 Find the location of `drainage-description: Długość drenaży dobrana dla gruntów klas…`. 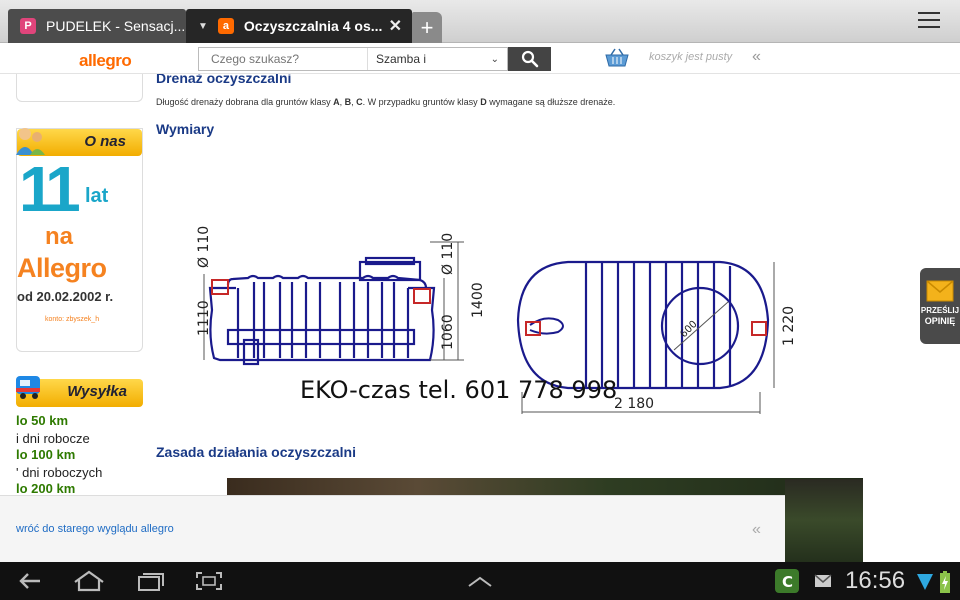

drainage-description: Długość drenaży dobrana dla gruntów klas… is located at coordinates (386, 102).